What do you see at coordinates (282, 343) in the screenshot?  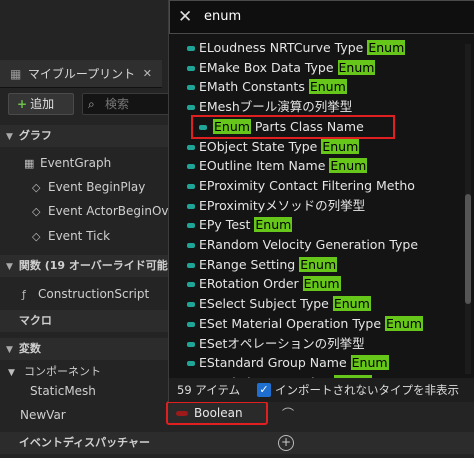 I see `type-name-text: ESetオペレーションの列挙型` at bounding box center [282, 343].